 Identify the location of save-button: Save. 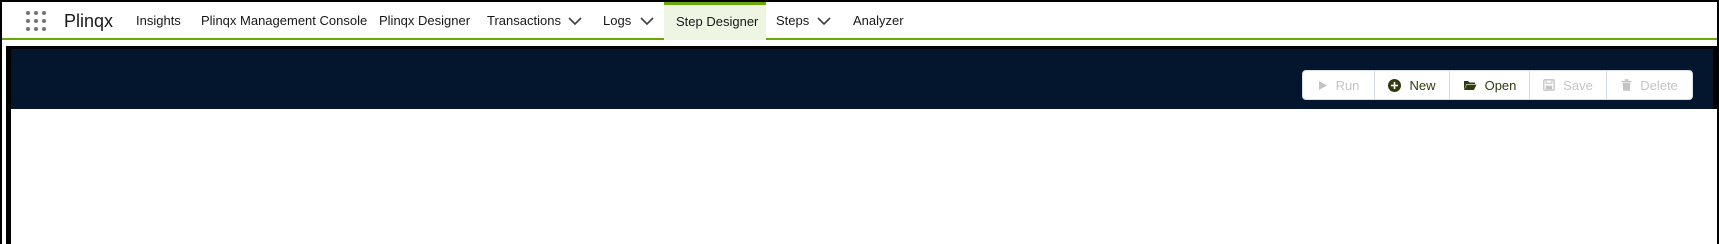
(1568, 85).